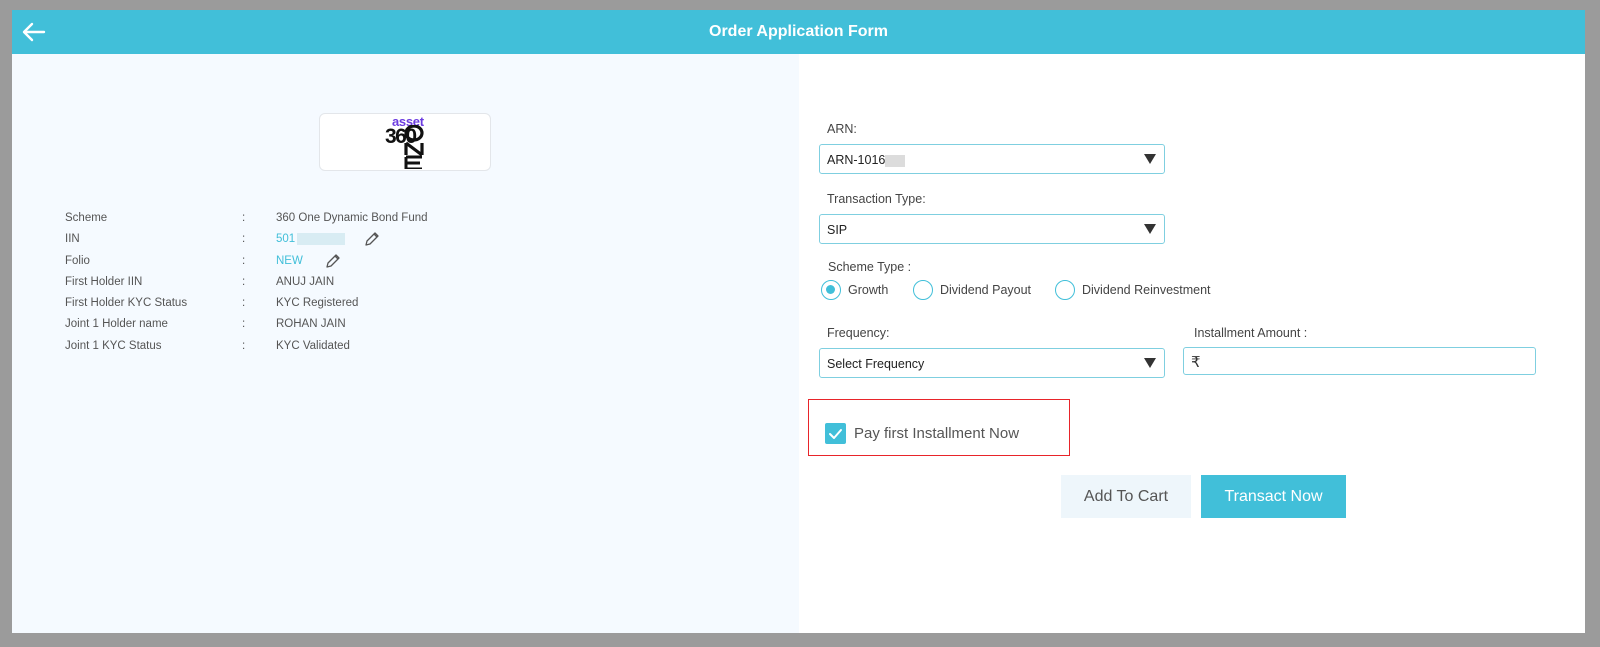 The height and width of the screenshot is (647, 1600). I want to click on scheme-value: 360 One Dynamic Bond Fund, so click(352, 218).